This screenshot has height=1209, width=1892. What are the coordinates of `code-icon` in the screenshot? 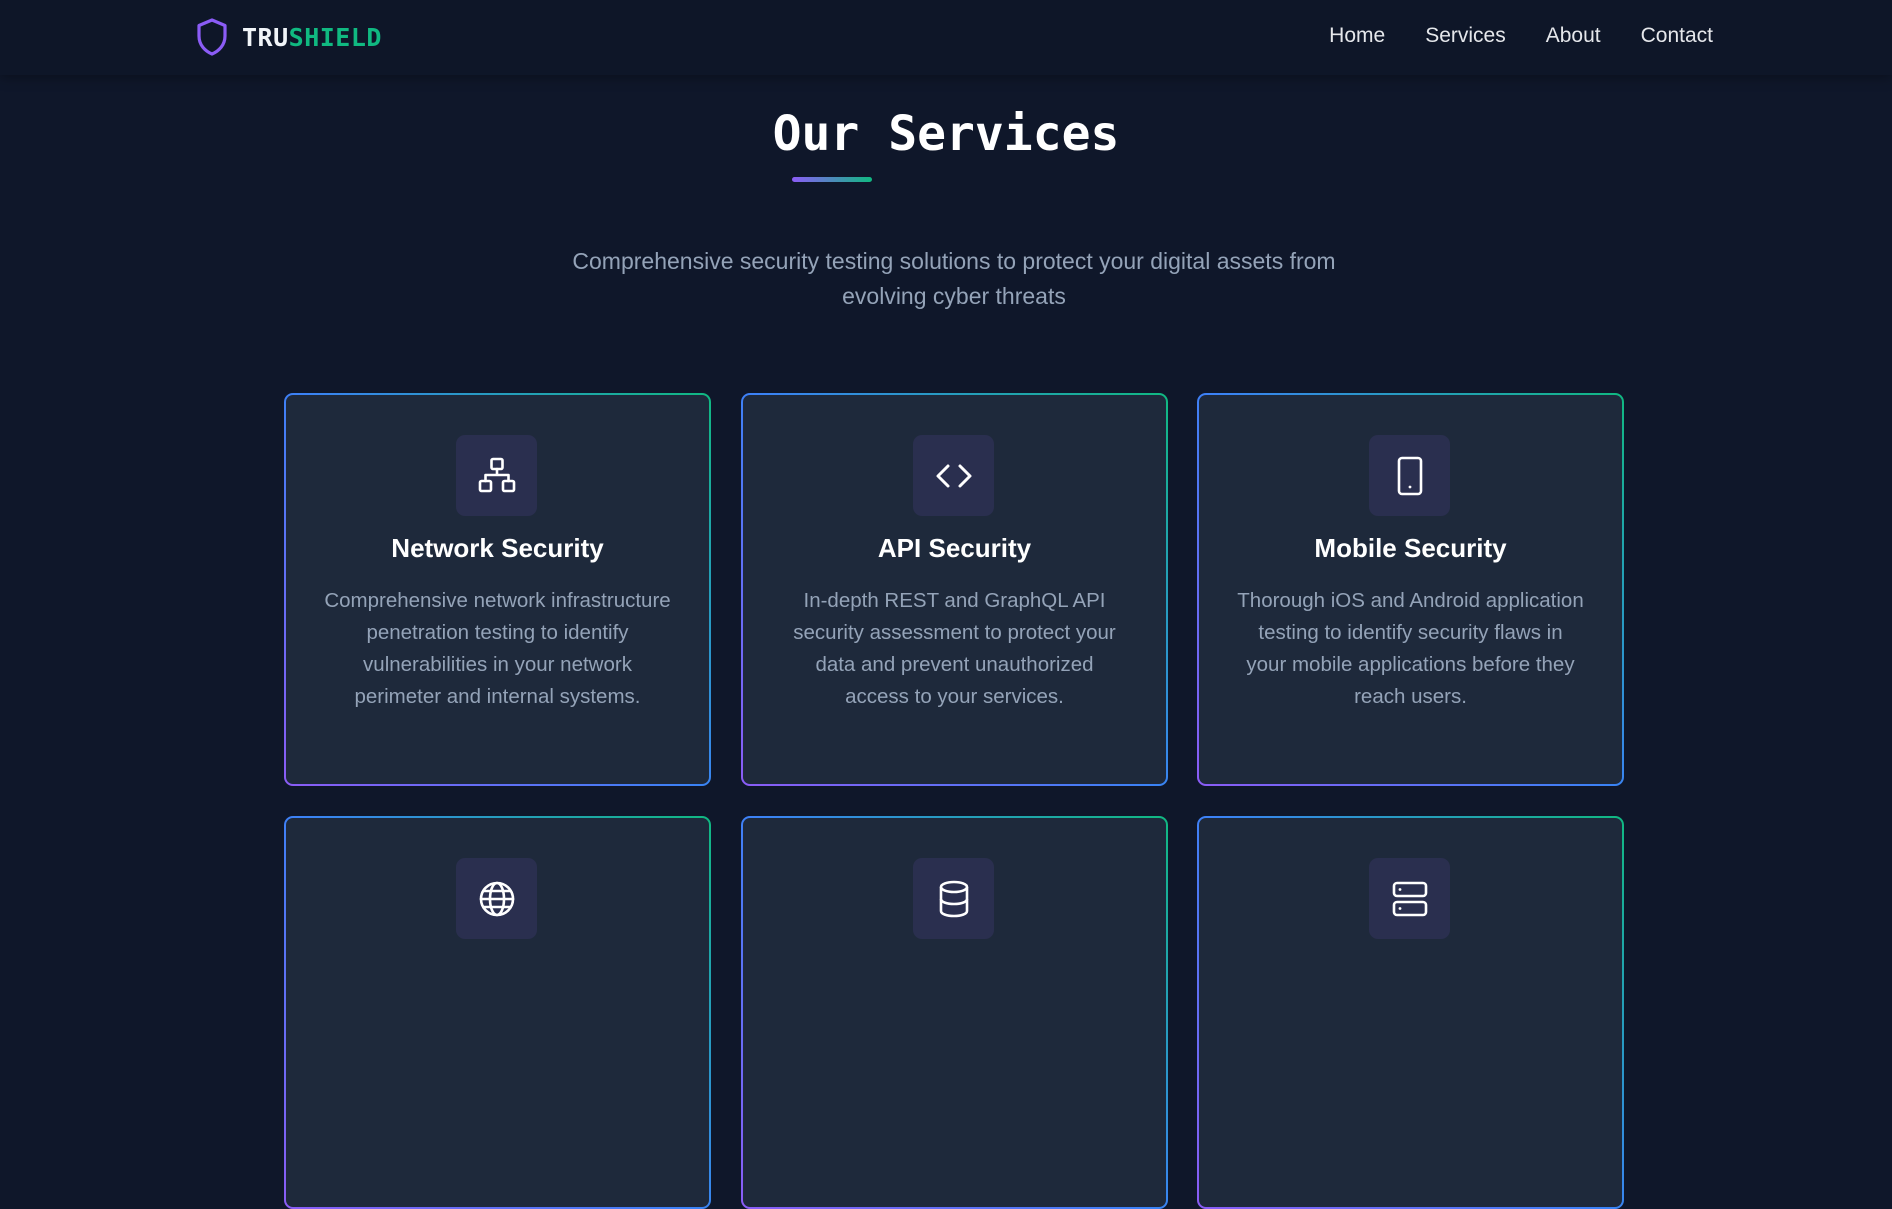 It's located at (953, 475).